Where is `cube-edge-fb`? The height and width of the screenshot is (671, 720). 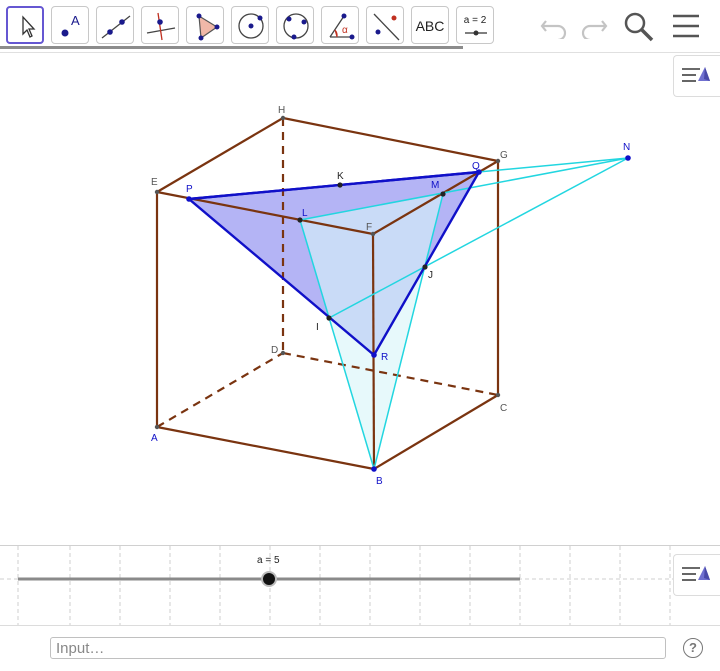
cube-edge-fb is located at coordinates (373, 351).